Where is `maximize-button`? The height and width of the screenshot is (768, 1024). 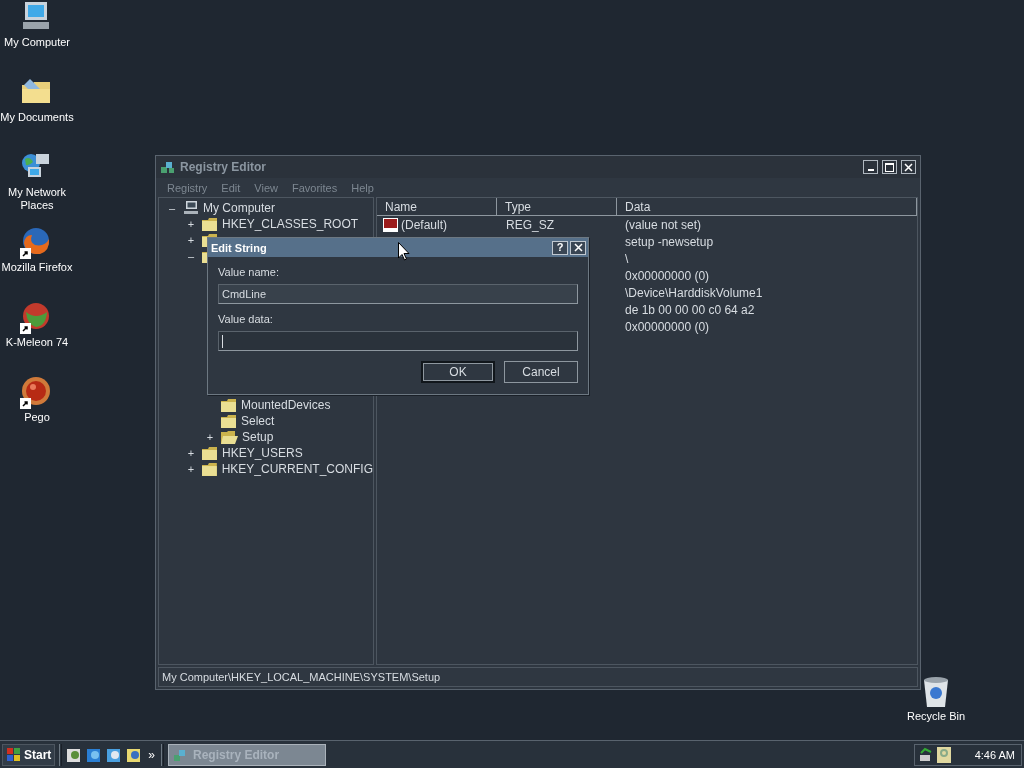 maximize-button is located at coordinates (889, 167).